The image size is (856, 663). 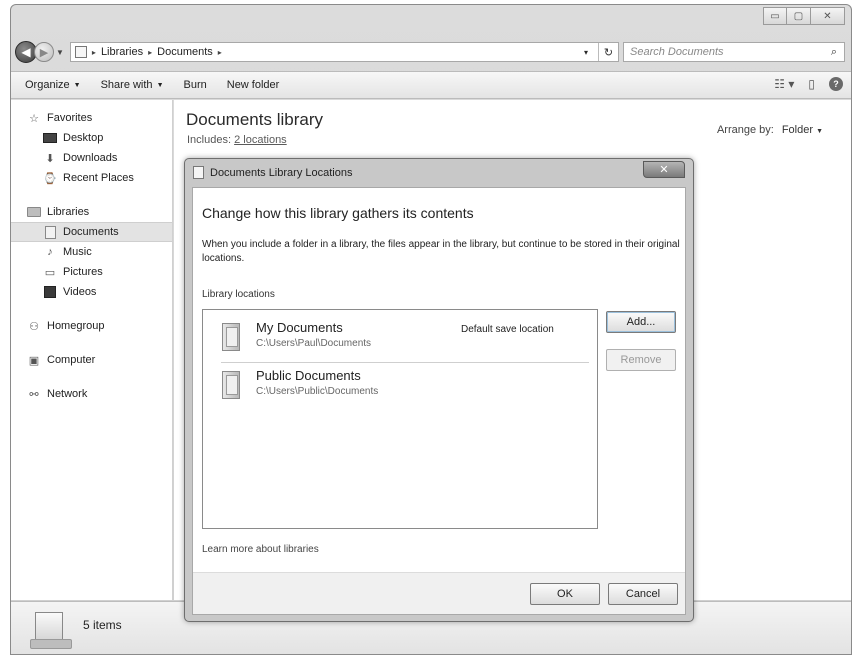 I want to click on help-icon: ?, so click(x=836, y=84).